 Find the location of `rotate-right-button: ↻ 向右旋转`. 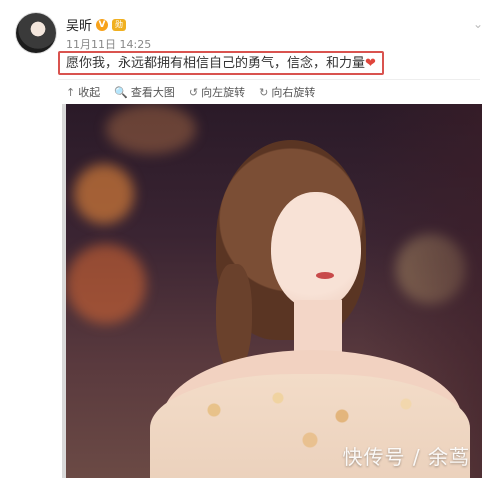

rotate-right-button: ↻ 向右旋转 is located at coordinates (287, 92).